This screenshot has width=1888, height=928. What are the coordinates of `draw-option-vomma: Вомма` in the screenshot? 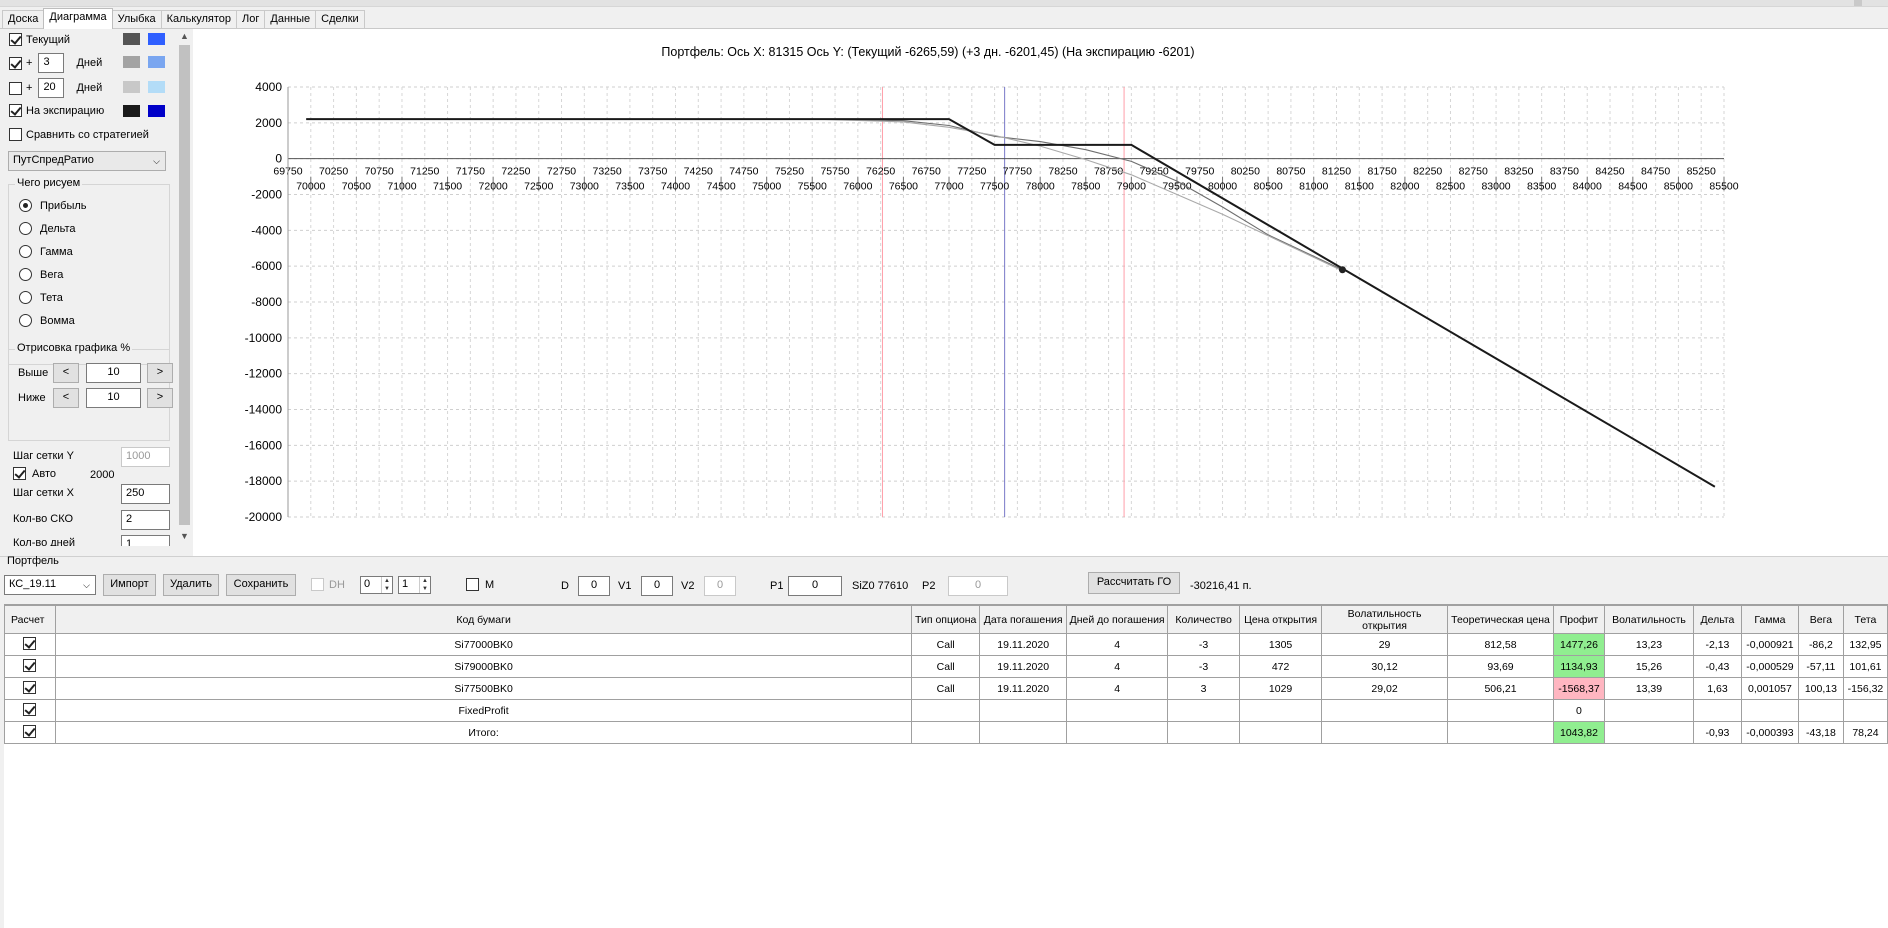 It's located at (47, 320).